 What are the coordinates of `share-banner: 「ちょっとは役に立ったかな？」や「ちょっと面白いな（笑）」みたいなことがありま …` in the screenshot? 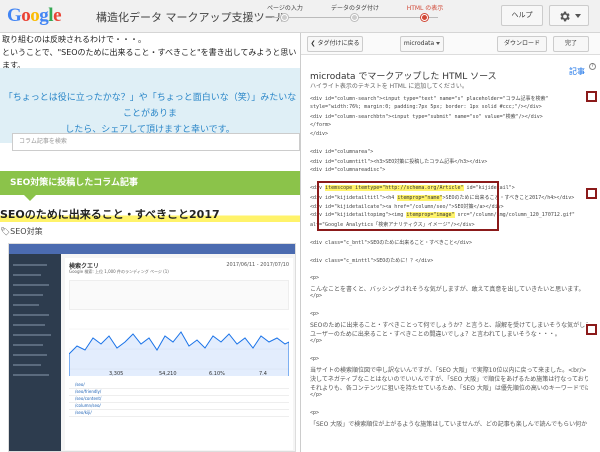 It's located at (150, 105).